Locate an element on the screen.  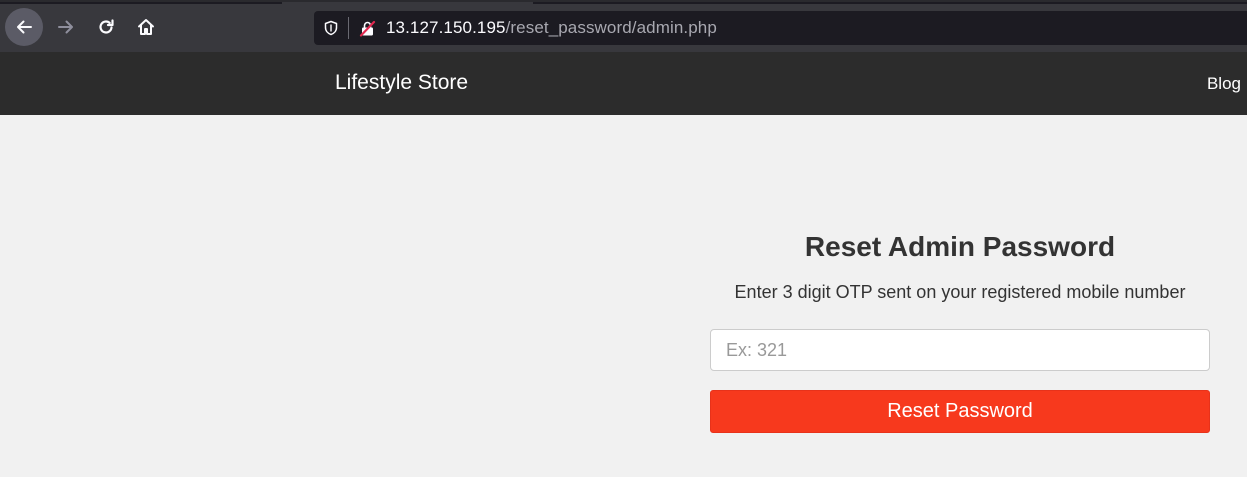
page-title: Reset Admin Password is located at coordinates (960, 246).